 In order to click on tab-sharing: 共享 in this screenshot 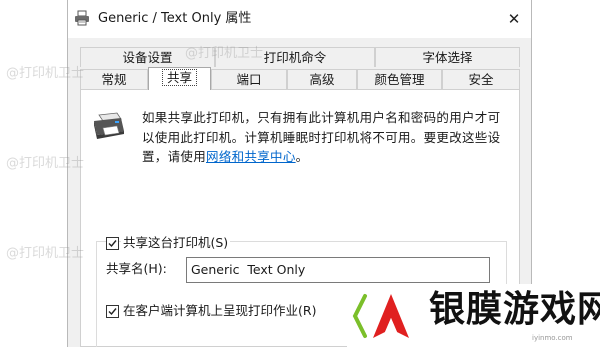, I will do `click(179, 78)`.